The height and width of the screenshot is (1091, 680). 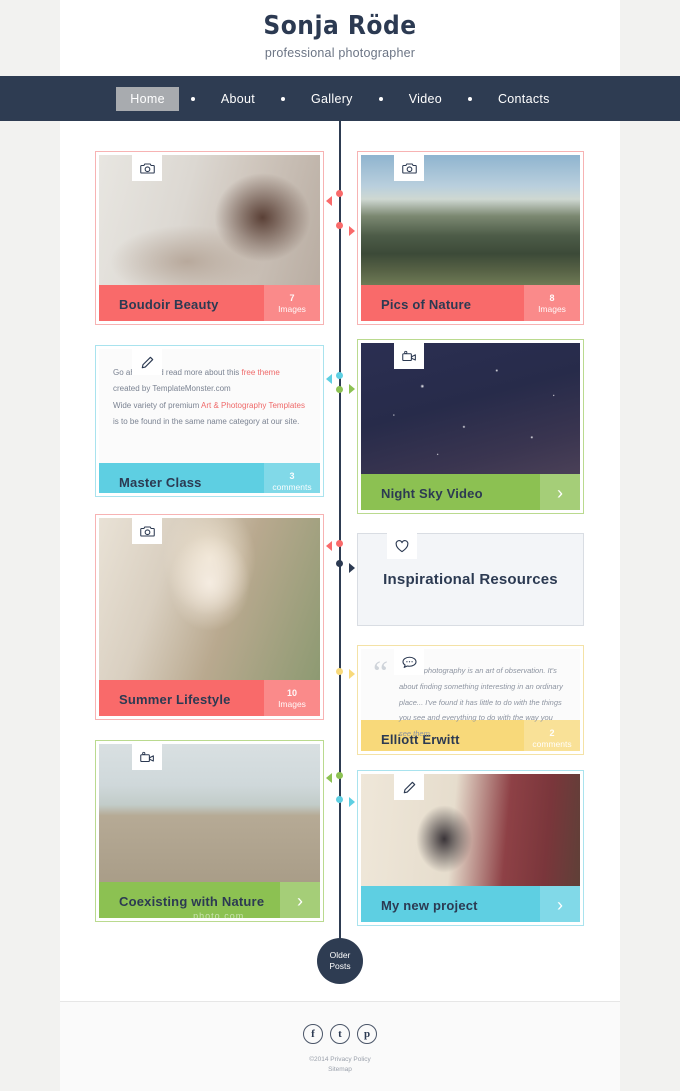 I want to click on card-footer-bar: Master Class 3 comments, so click(x=209, y=478).